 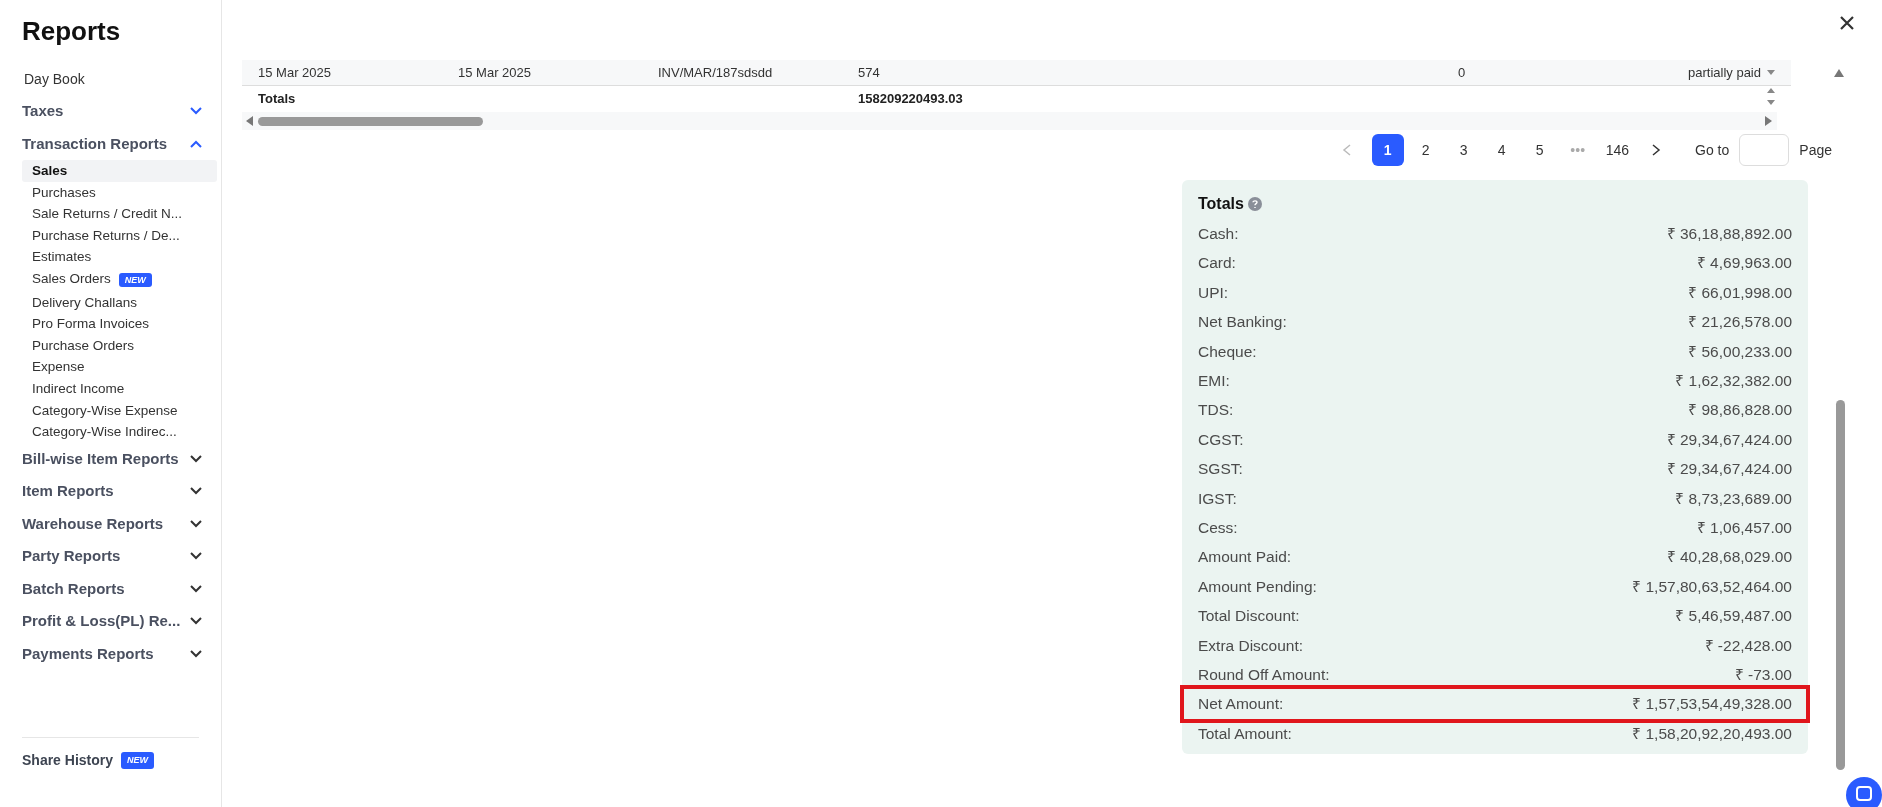 What do you see at coordinates (250, 121) in the screenshot?
I see `scroll-left-icon` at bounding box center [250, 121].